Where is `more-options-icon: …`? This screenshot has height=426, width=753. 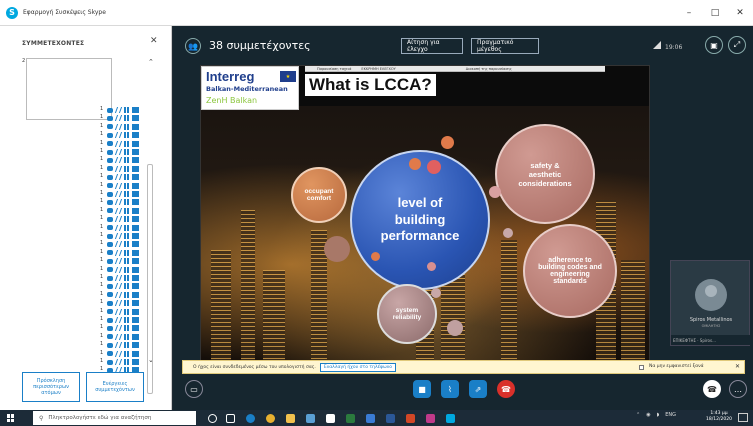
more-options-icon: … is located at coordinates (738, 389).